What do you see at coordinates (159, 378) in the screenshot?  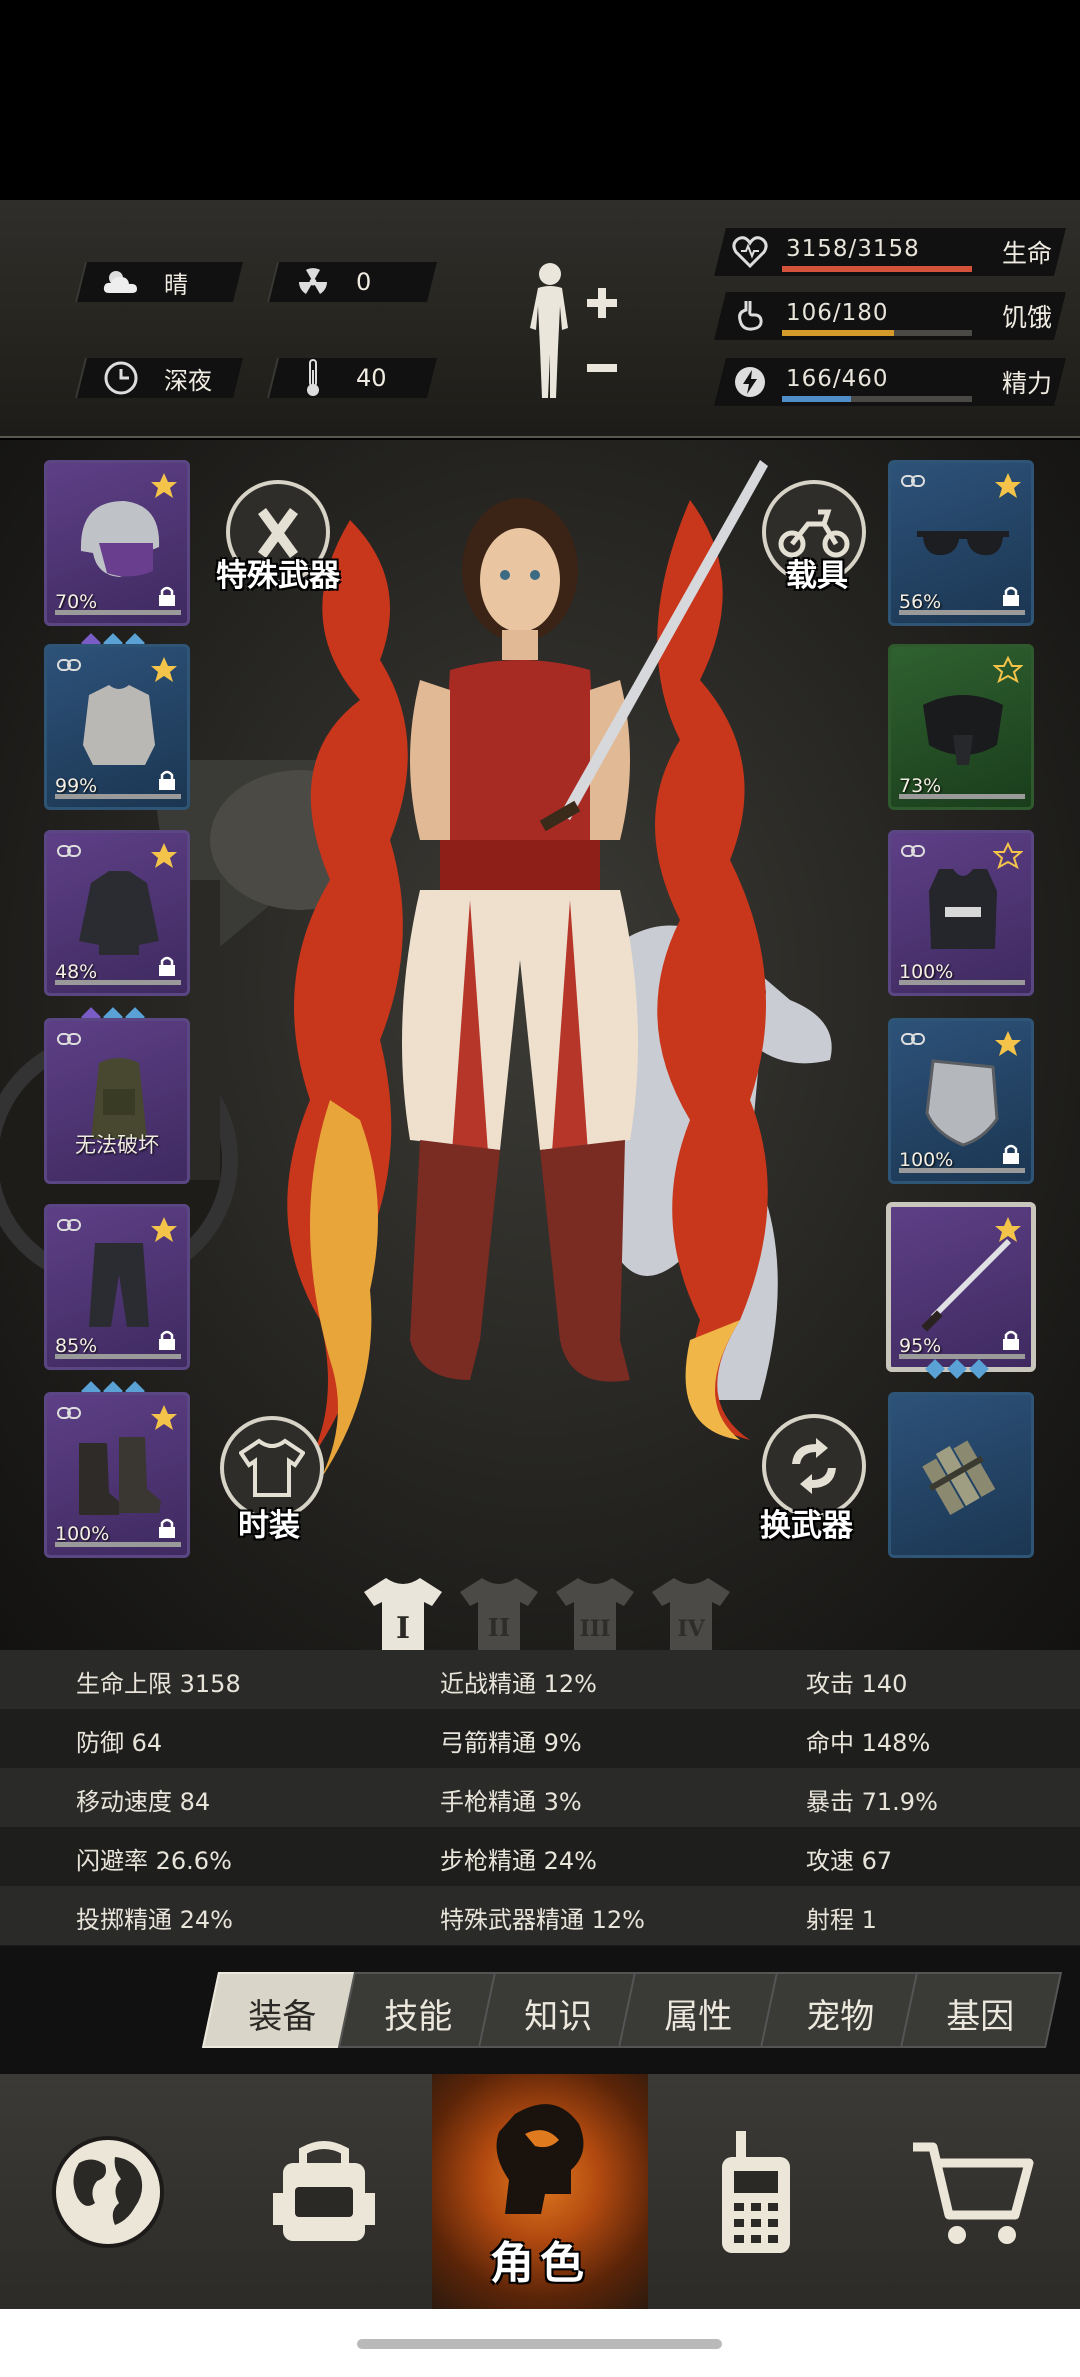 I see `time-chip: 深夜` at bounding box center [159, 378].